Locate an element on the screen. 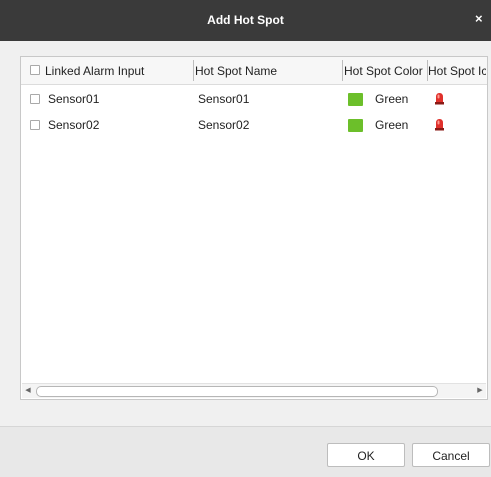 Image resolution: width=491 pixels, height=477 pixels. ok-button: OK is located at coordinates (366, 455).